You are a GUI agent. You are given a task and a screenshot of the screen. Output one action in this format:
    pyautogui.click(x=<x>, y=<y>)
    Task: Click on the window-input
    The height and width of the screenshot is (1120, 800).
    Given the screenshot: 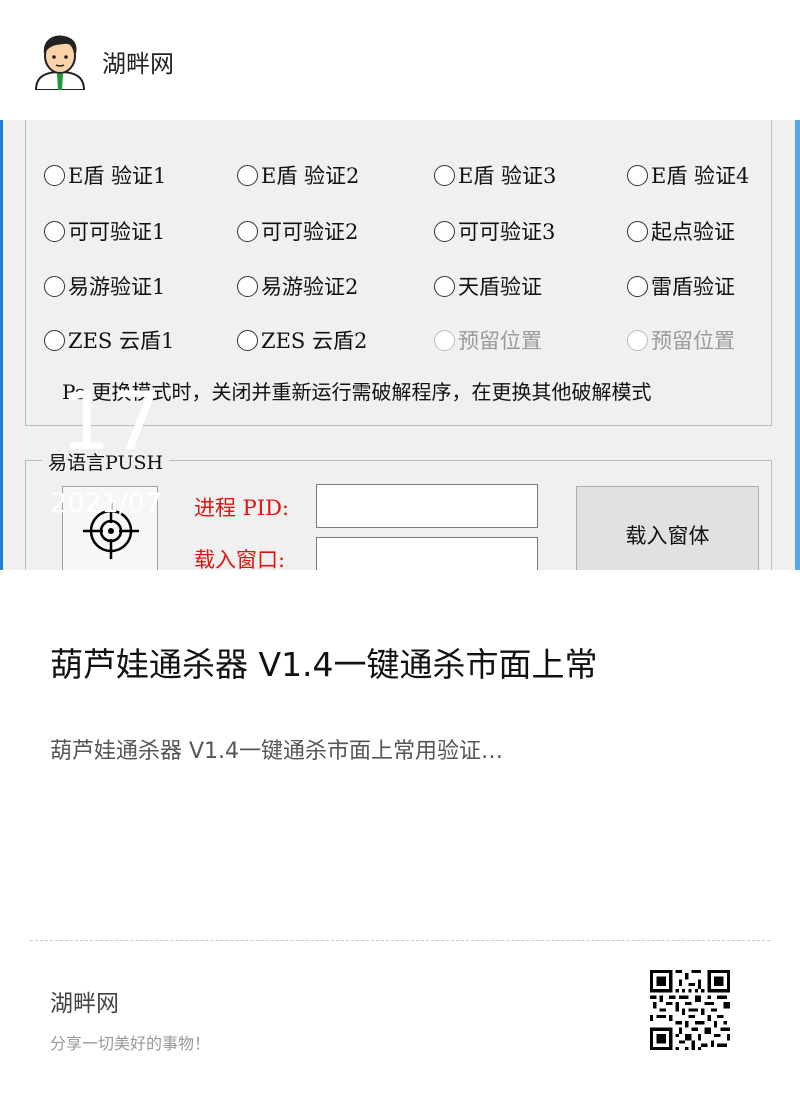 What is the action you would take?
    pyautogui.click(x=427, y=553)
    